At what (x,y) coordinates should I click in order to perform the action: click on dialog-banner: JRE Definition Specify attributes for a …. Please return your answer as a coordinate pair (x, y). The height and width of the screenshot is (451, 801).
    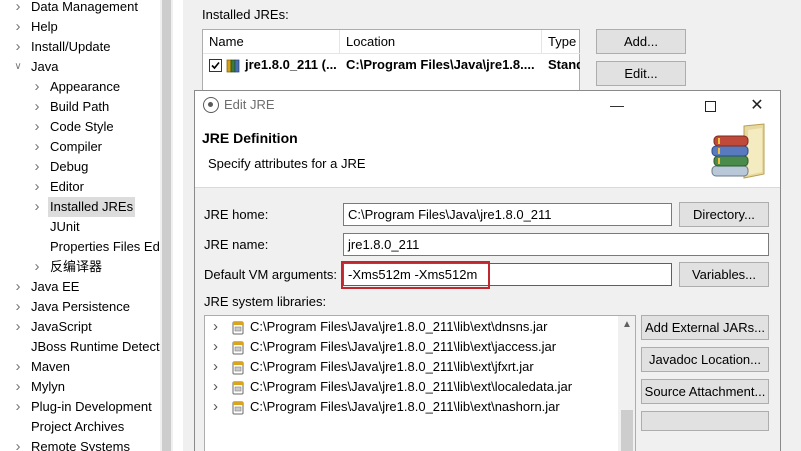
    Looking at the image, I should click on (487, 154).